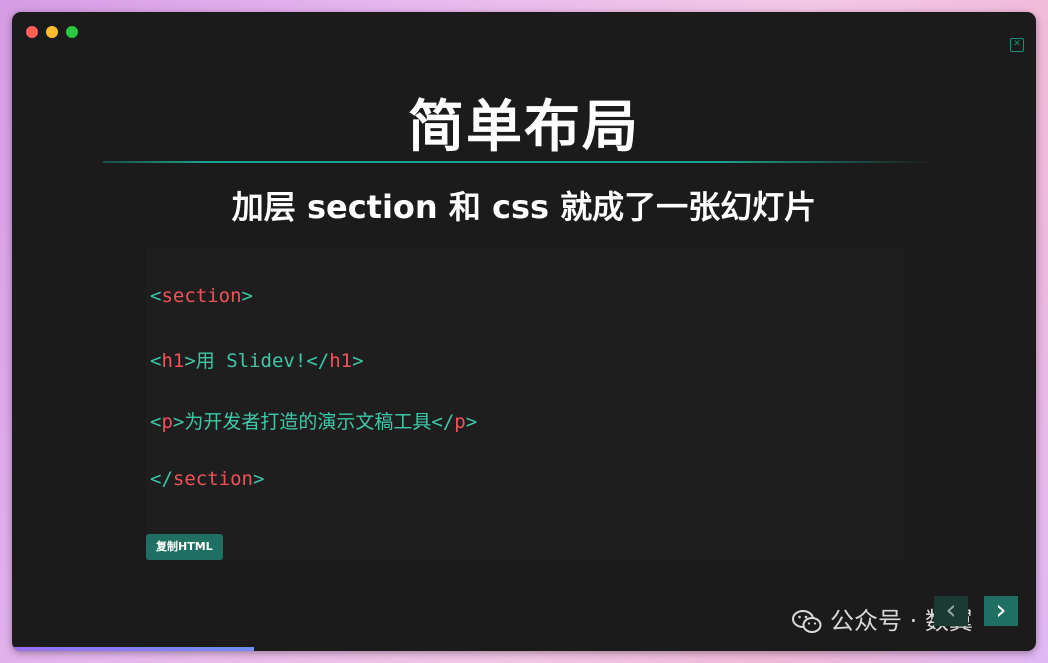  I want to click on chevron-right-icon: ›, so click(1001, 609).